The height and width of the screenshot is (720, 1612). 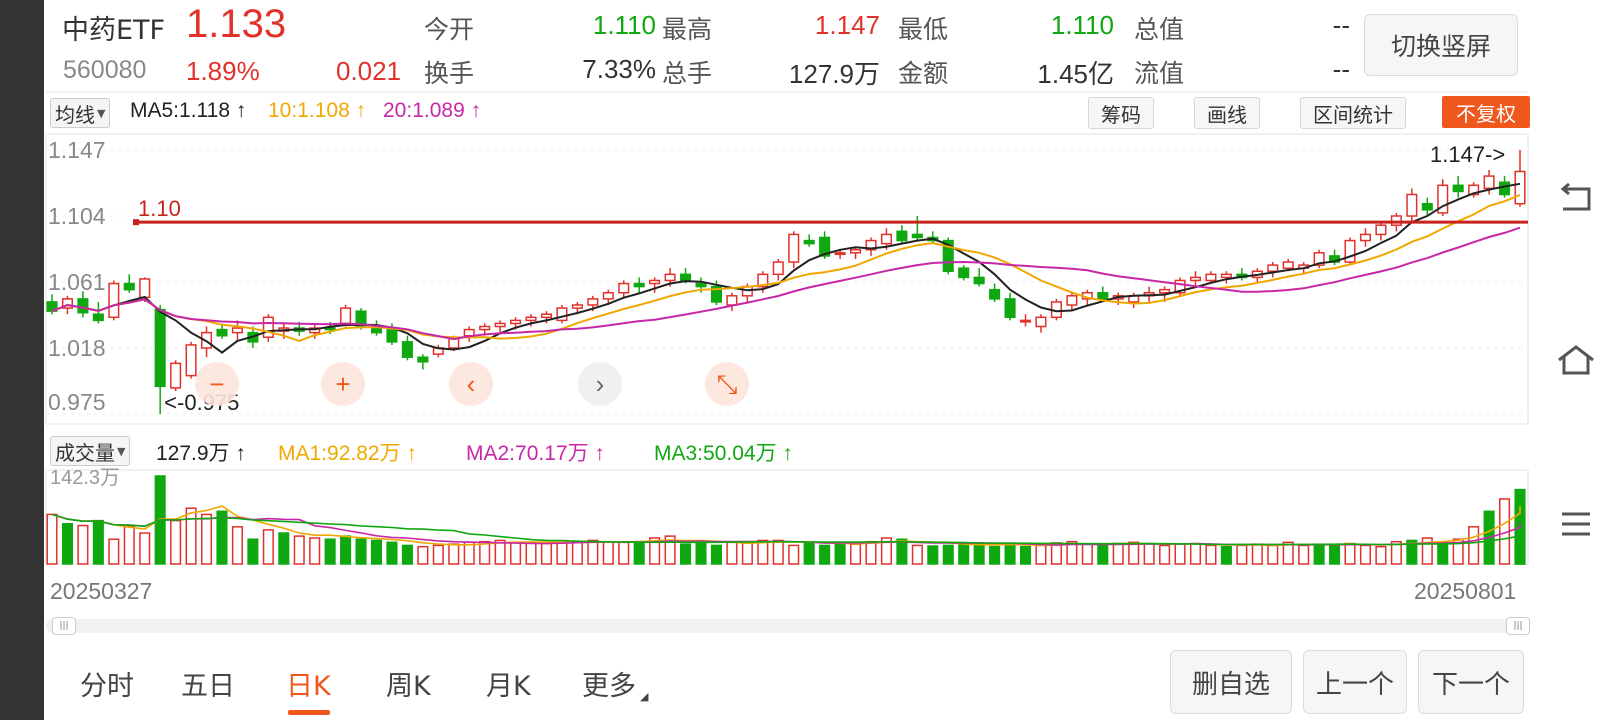 What do you see at coordinates (786, 283) in the screenshot?
I see `ma20-line` at bounding box center [786, 283].